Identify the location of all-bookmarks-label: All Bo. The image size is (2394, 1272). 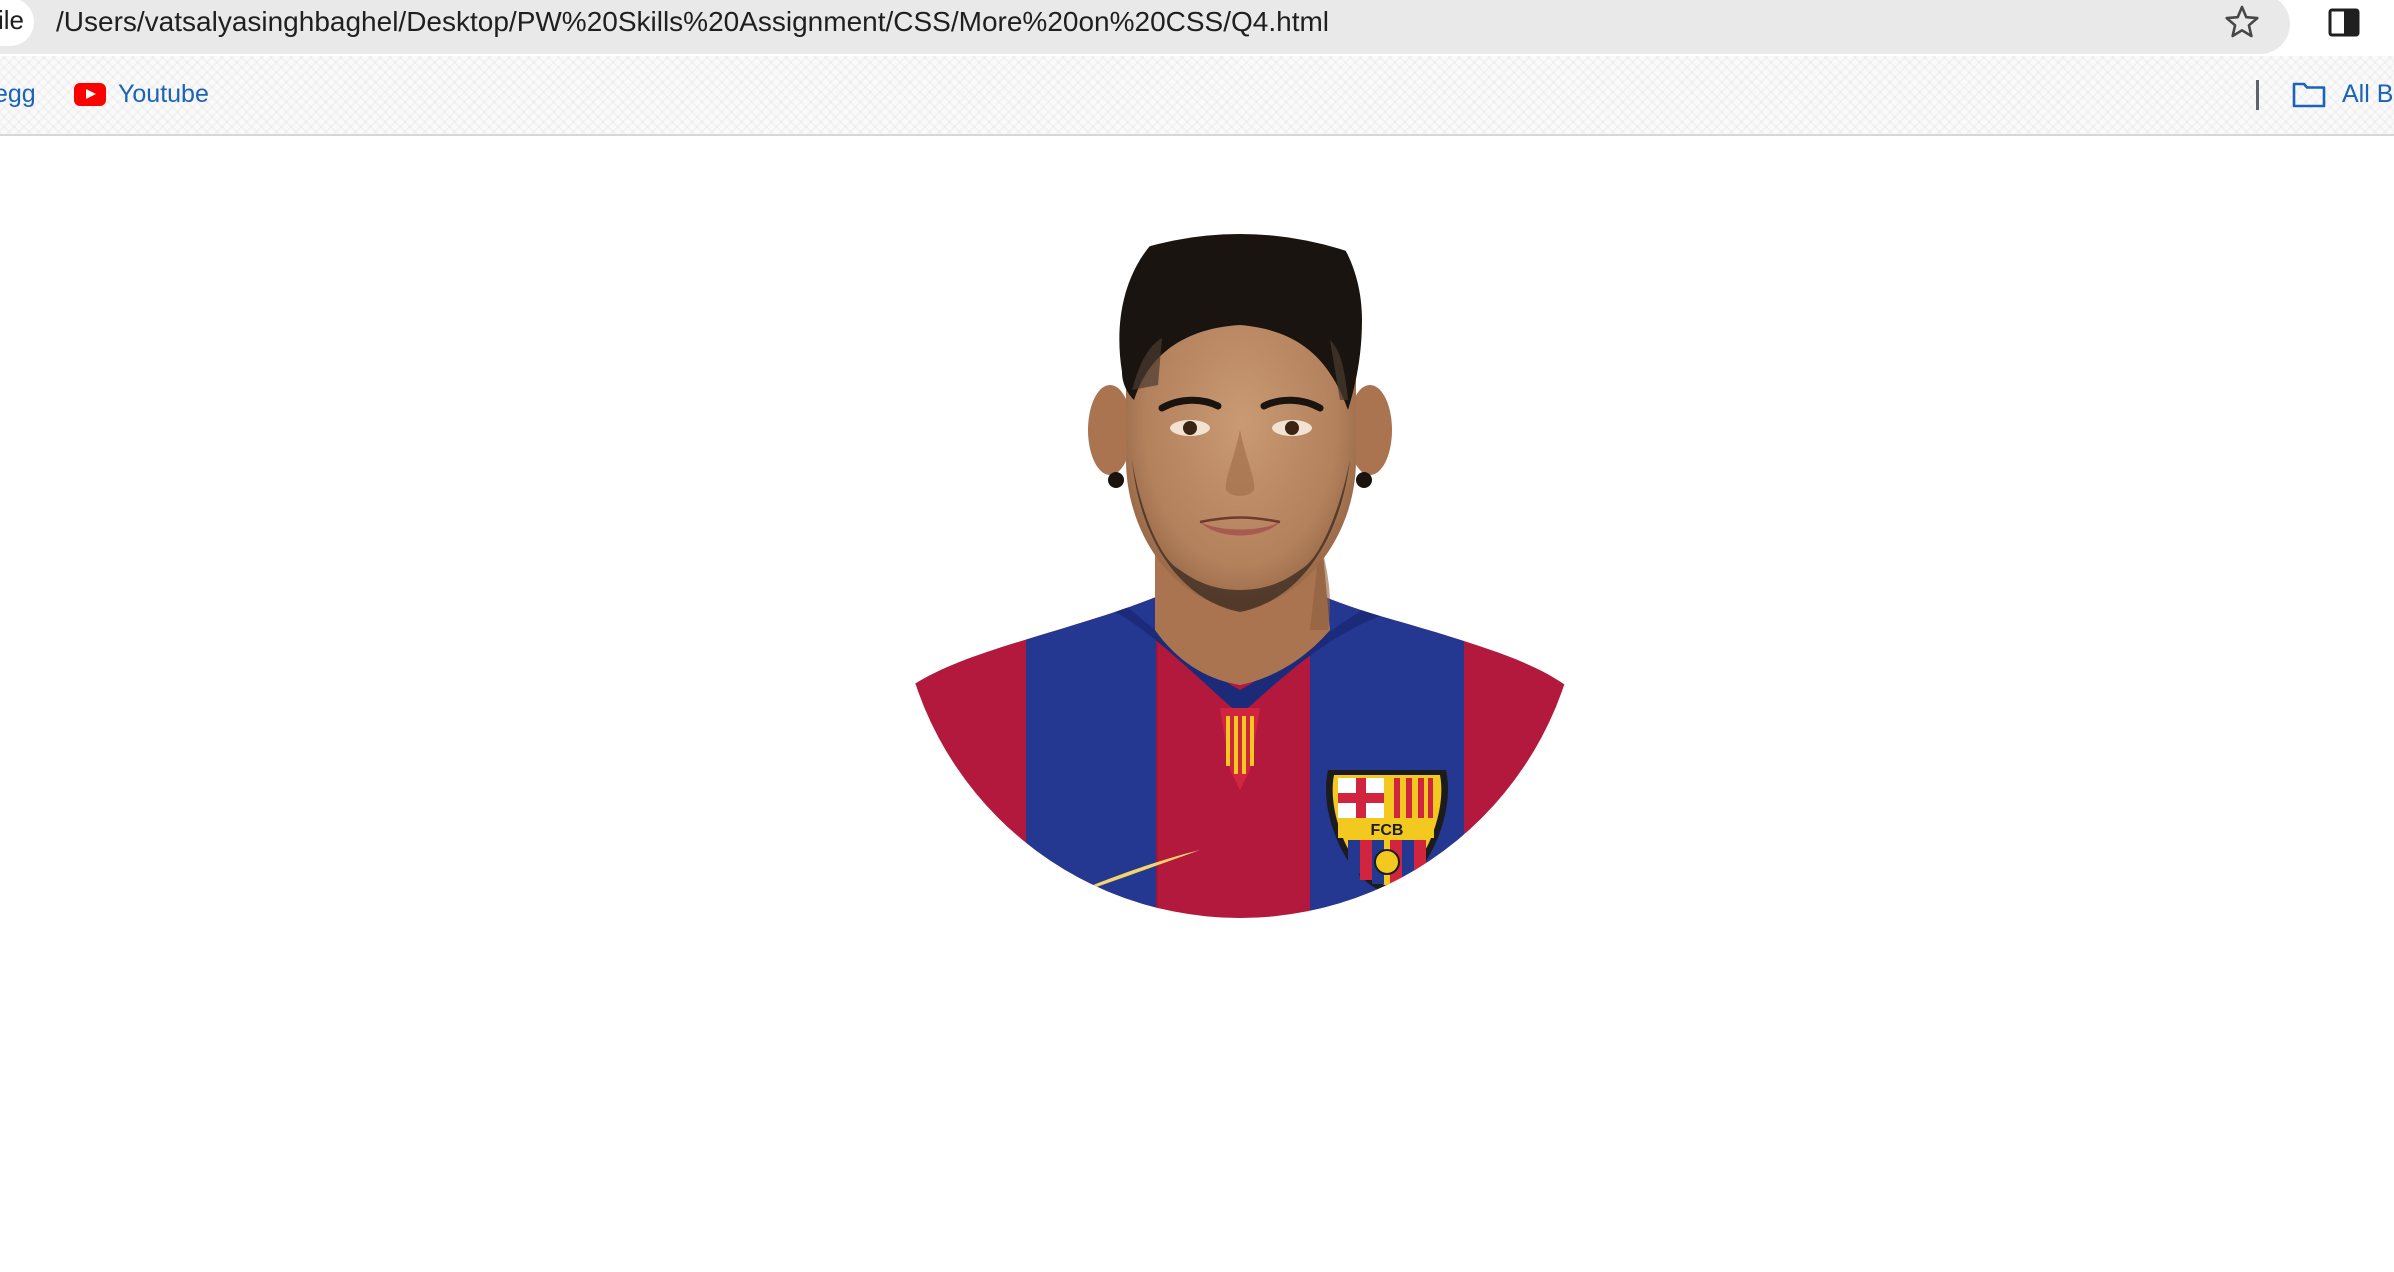
(2368, 94).